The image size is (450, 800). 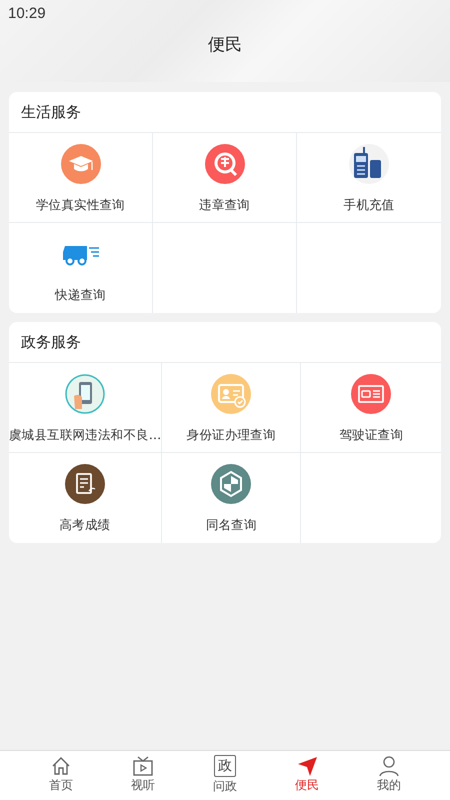 What do you see at coordinates (61, 766) in the screenshot?
I see `home-icon` at bounding box center [61, 766].